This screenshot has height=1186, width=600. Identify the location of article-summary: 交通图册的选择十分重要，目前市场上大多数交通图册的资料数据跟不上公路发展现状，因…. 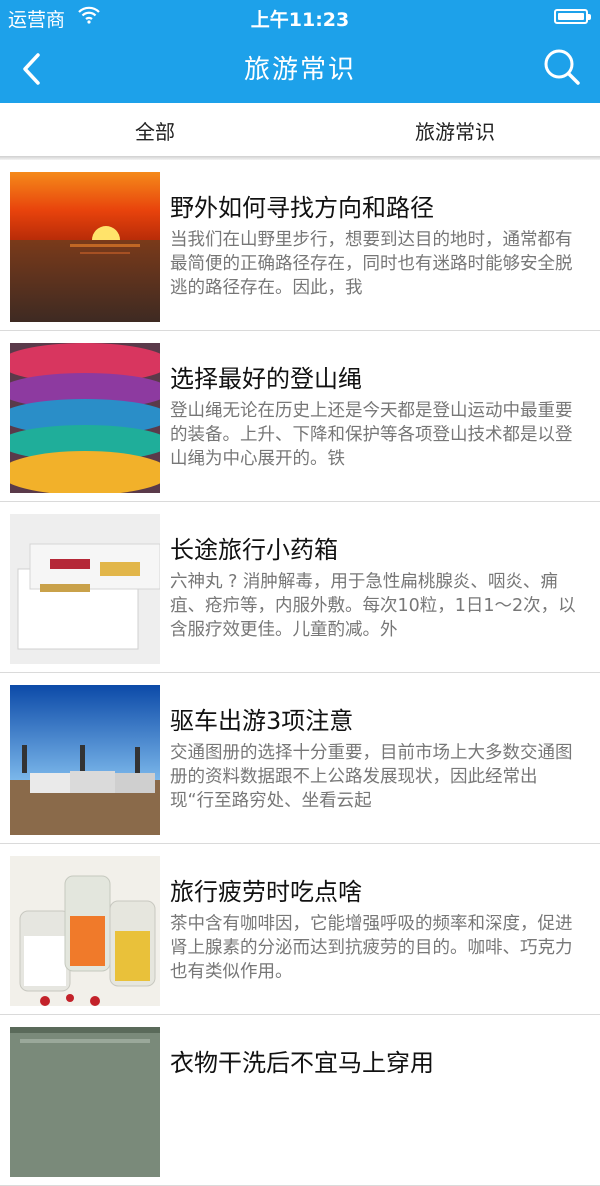
(371, 777).